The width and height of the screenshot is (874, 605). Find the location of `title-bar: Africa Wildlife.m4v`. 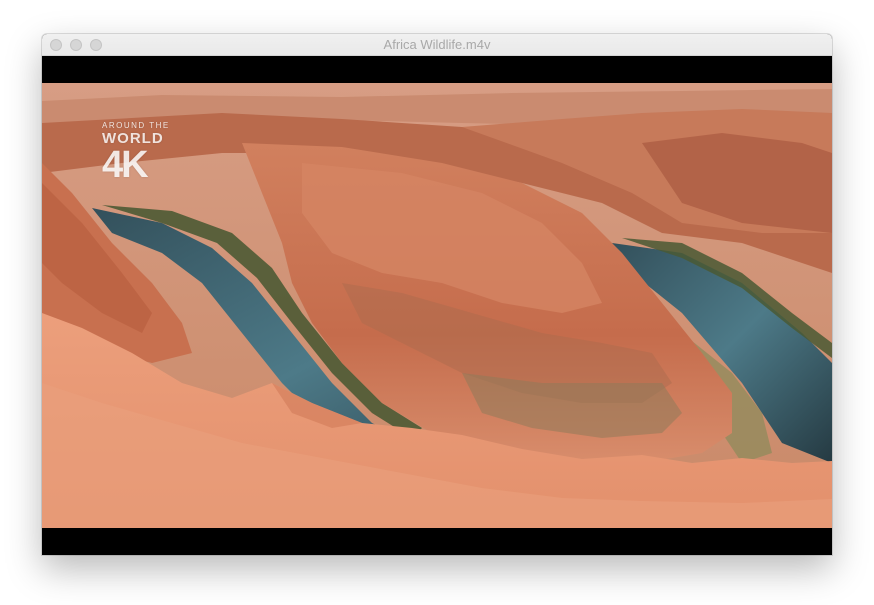

title-bar: Africa Wildlife.m4v is located at coordinates (437, 45).